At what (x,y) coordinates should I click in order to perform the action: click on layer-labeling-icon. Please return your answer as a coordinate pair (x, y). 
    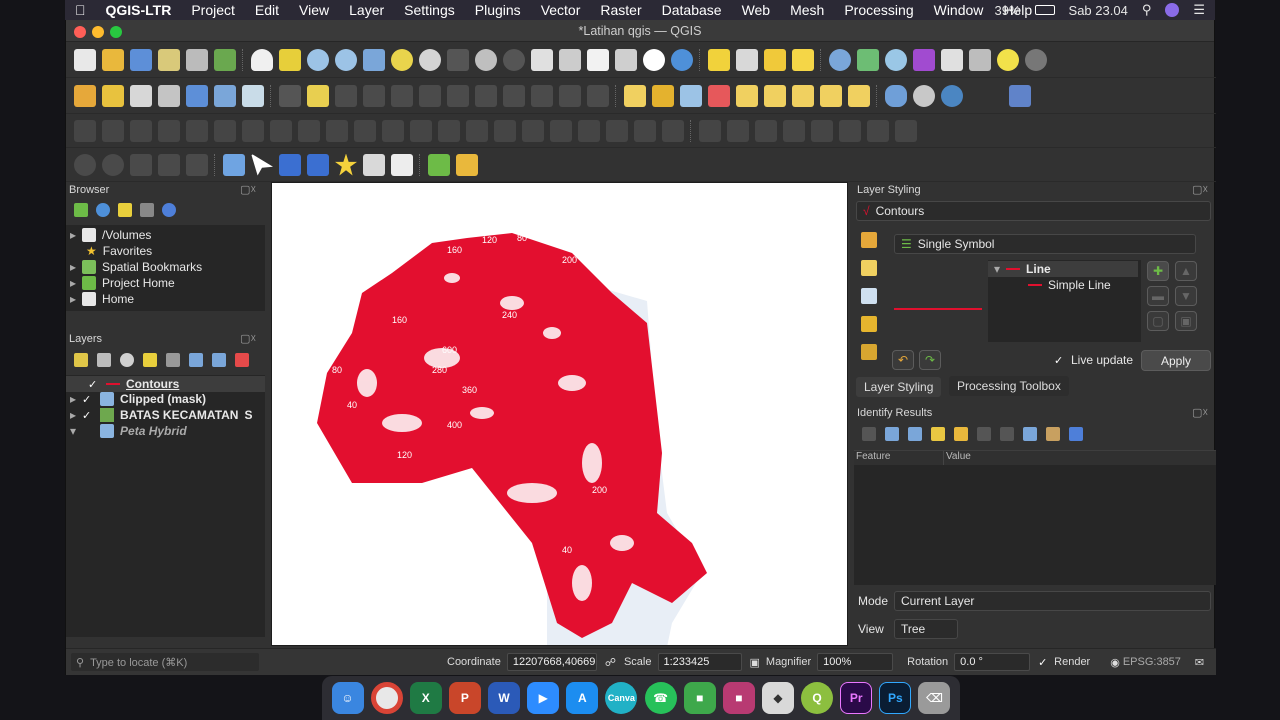
    Looking at the image, I should click on (663, 95).